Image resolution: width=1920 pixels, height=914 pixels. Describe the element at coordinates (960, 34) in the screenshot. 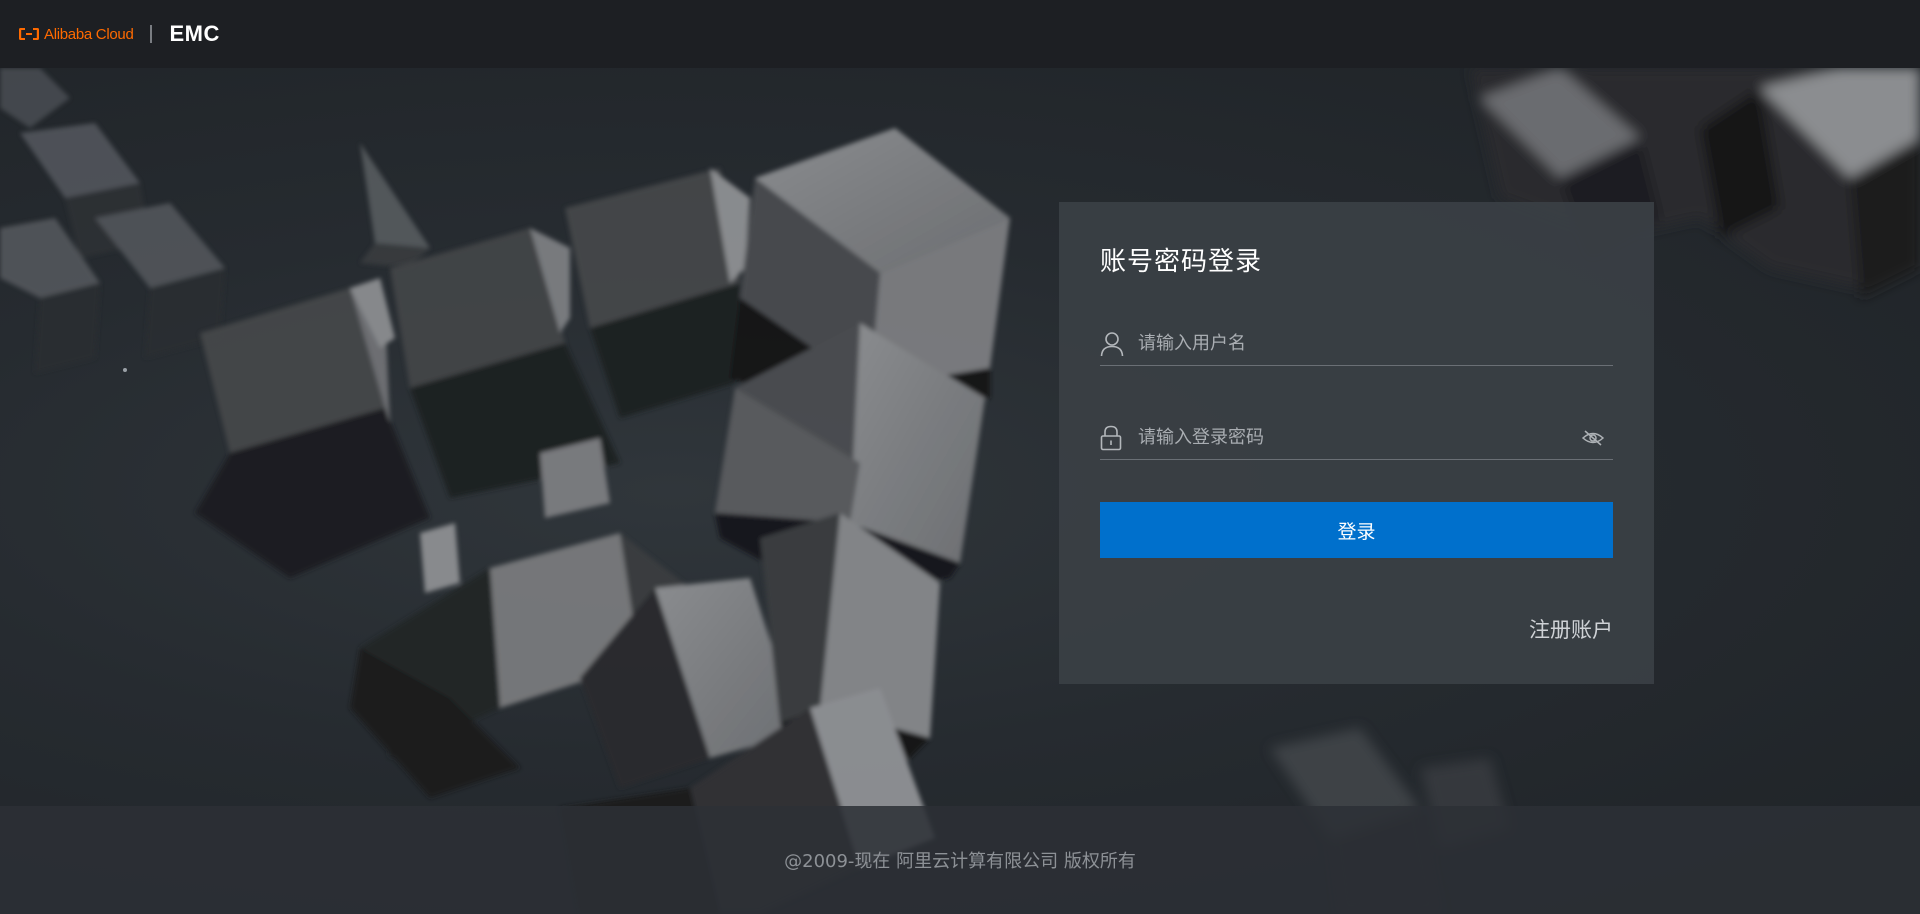

I see `top-header: Alibaba Cloud EMC` at that location.